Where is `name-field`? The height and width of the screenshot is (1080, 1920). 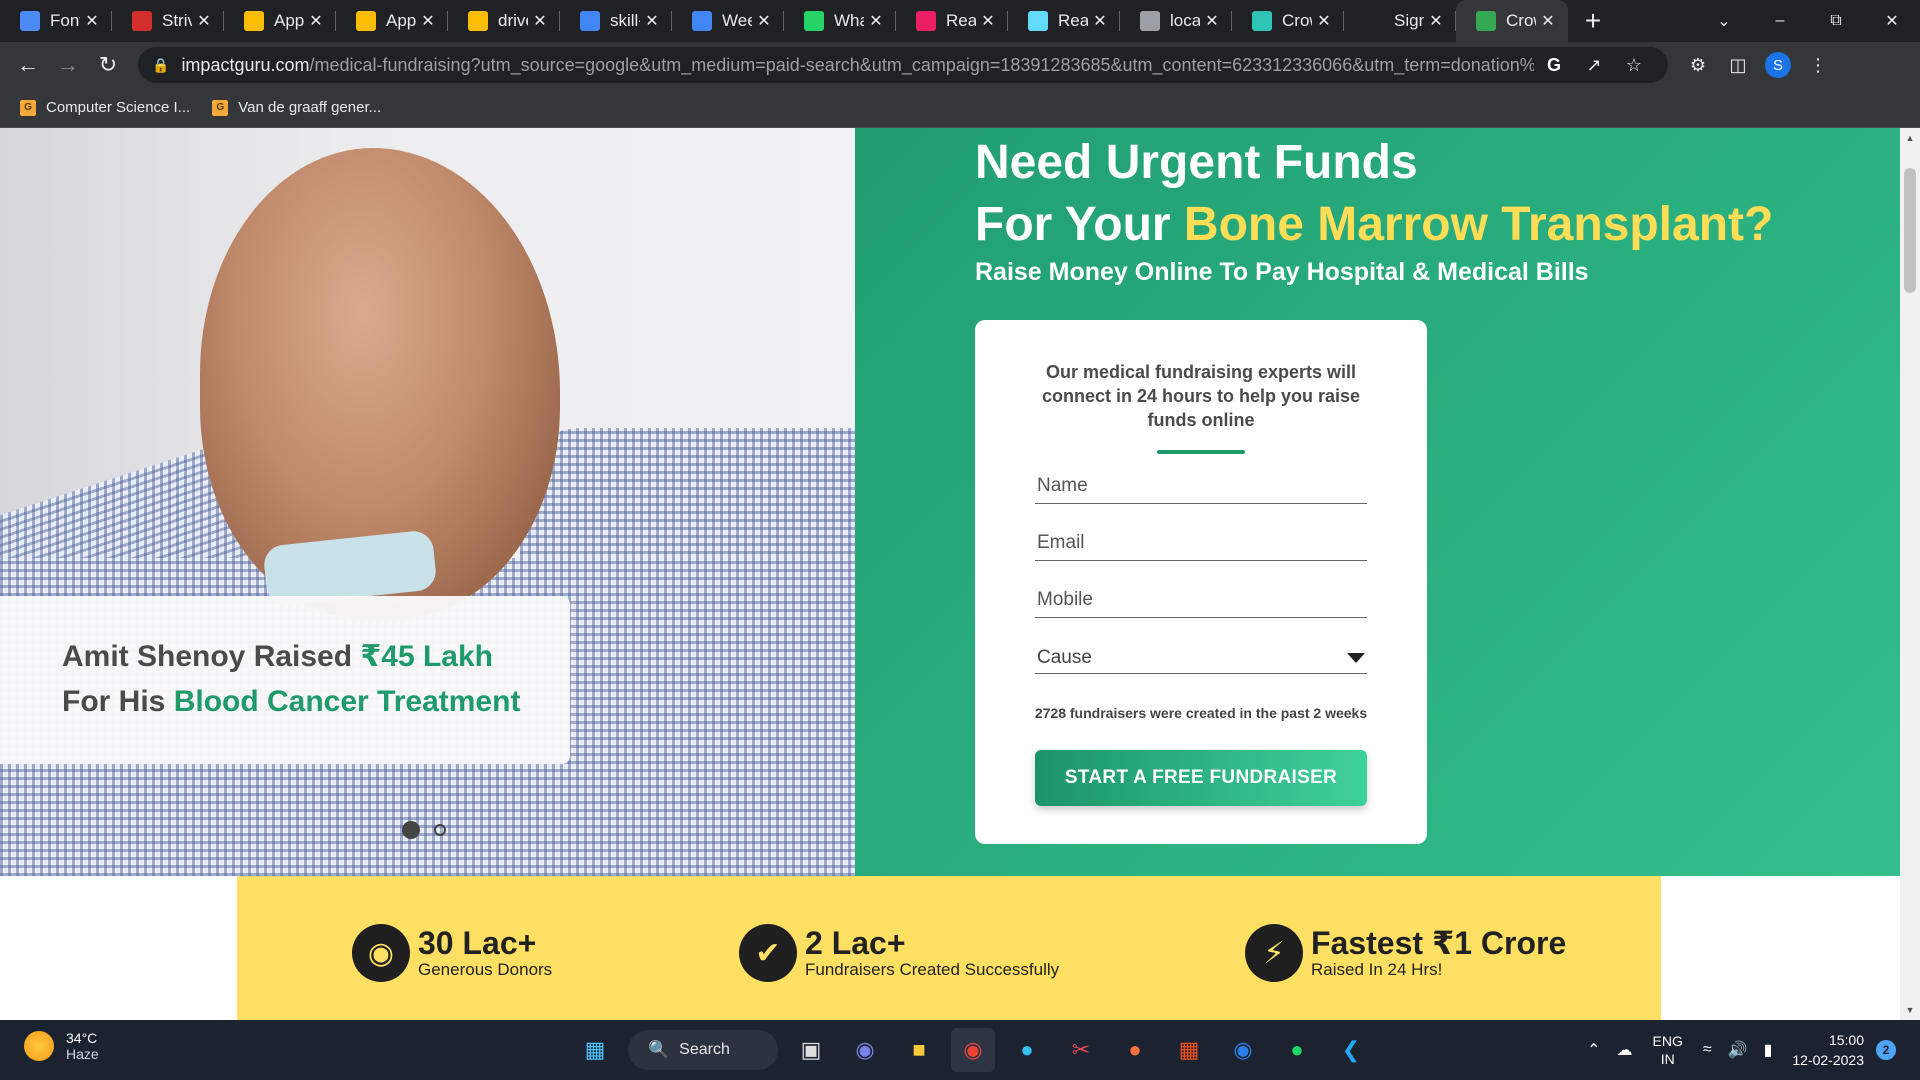
name-field is located at coordinates (1201, 485).